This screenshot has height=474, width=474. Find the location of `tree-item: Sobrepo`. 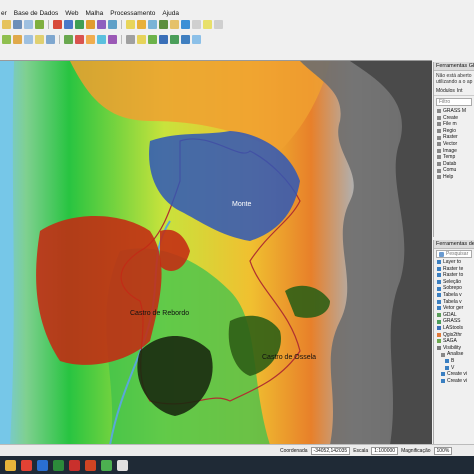

tree-item: Sobrepo is located at coordinates (455, 288).